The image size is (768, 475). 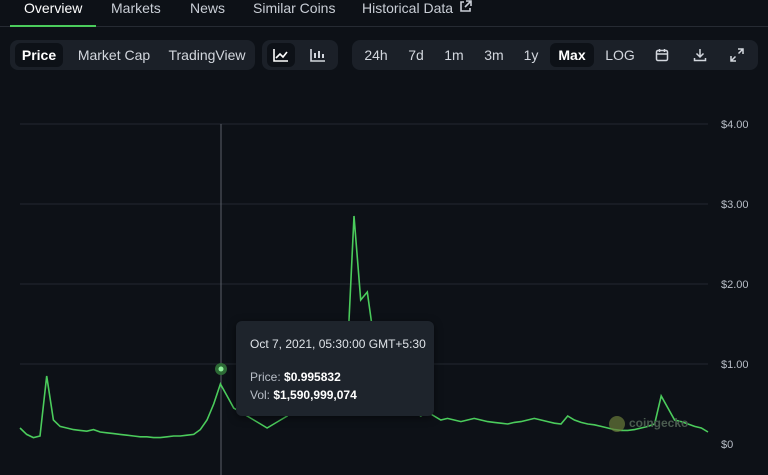 What do you see at coordinates (315, 395) in the screenshot?
I see `tooltip-vol-value: $1,590,999,074` at bounding box center [315, 395].